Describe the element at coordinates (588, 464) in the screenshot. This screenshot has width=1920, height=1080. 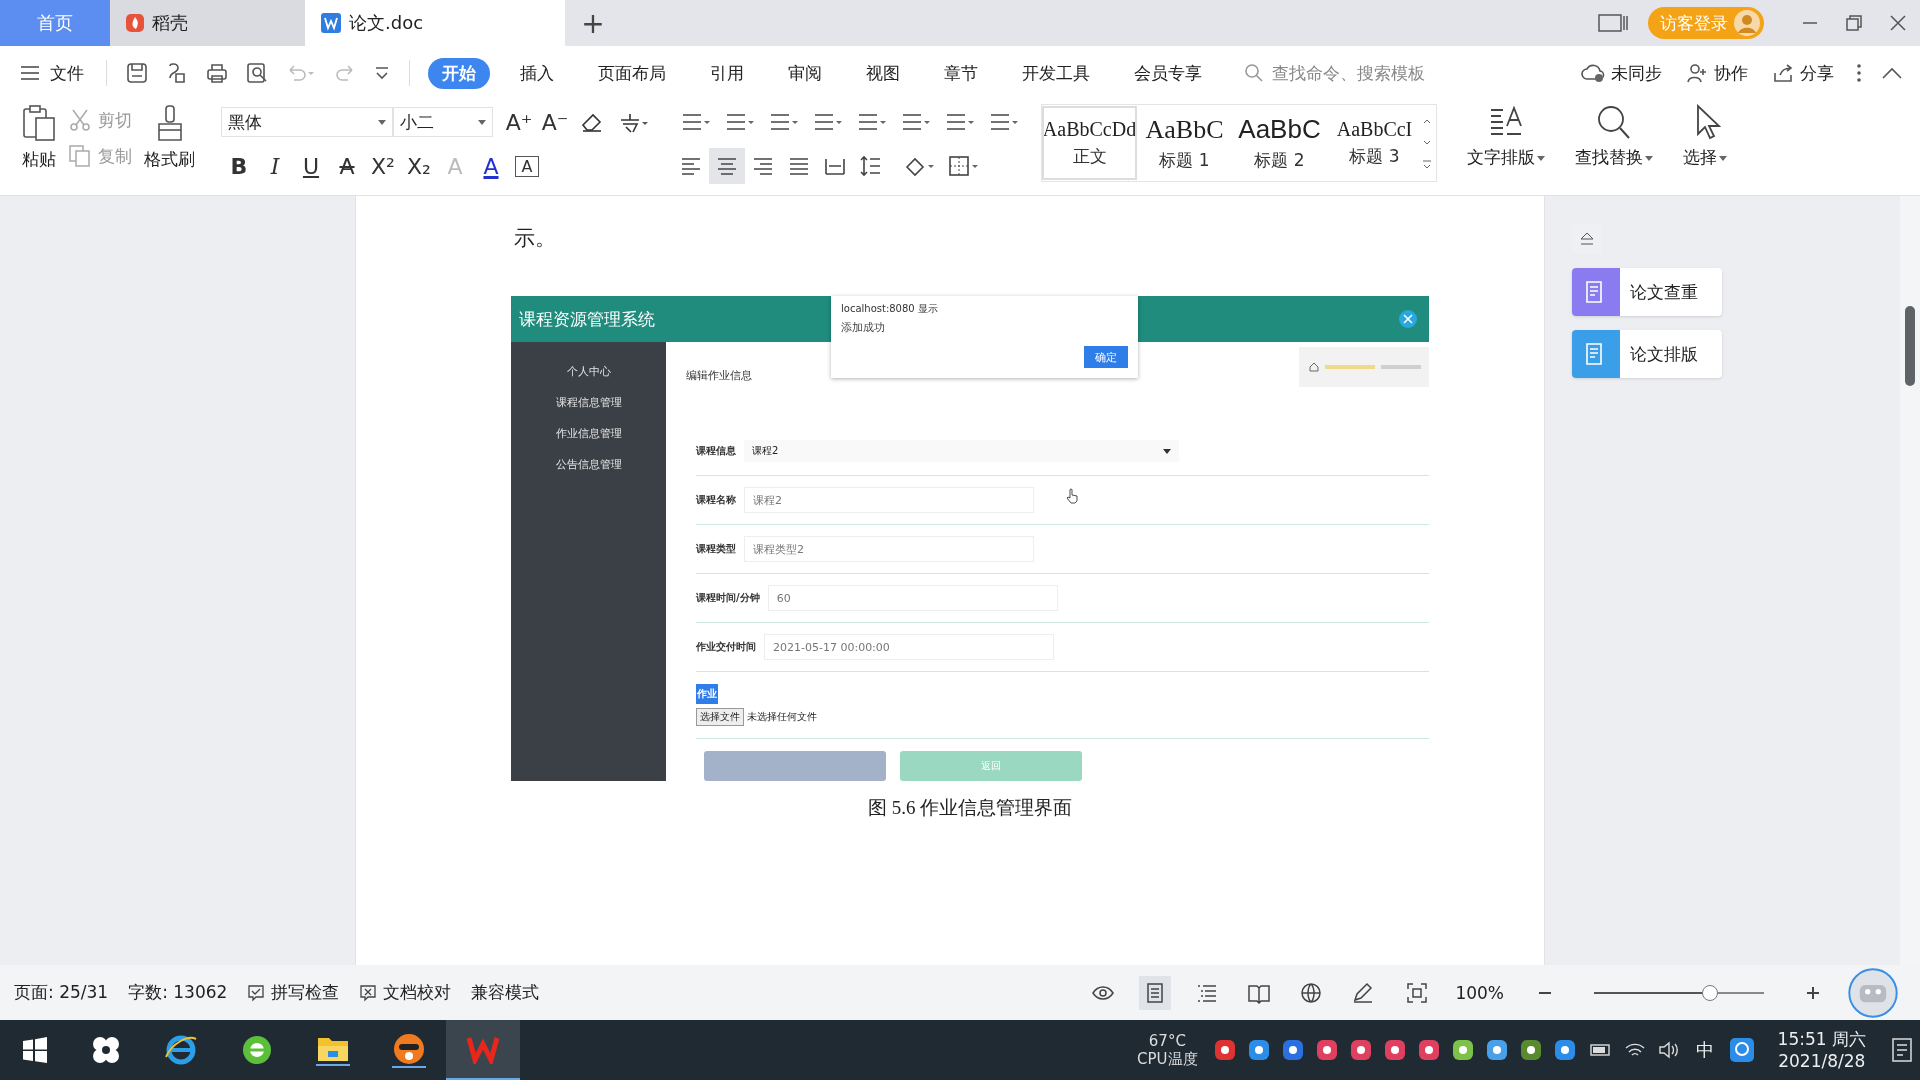
I see `sidebar-item: 公告信息管理` at that location.